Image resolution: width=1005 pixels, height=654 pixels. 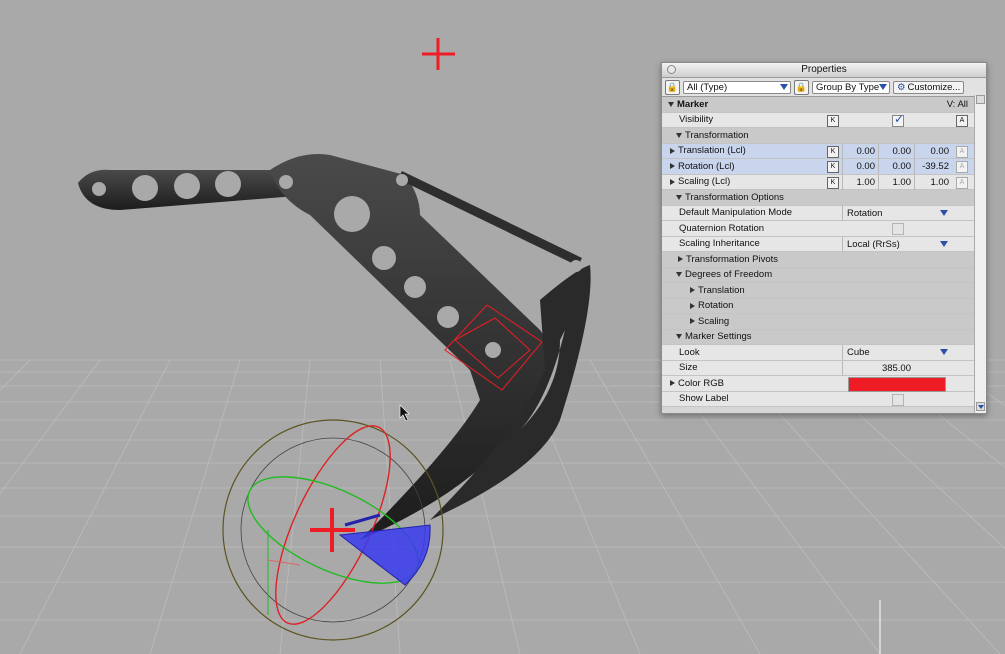 I want to click on row-dof-translation: Translation, so click(x=824, y=291).